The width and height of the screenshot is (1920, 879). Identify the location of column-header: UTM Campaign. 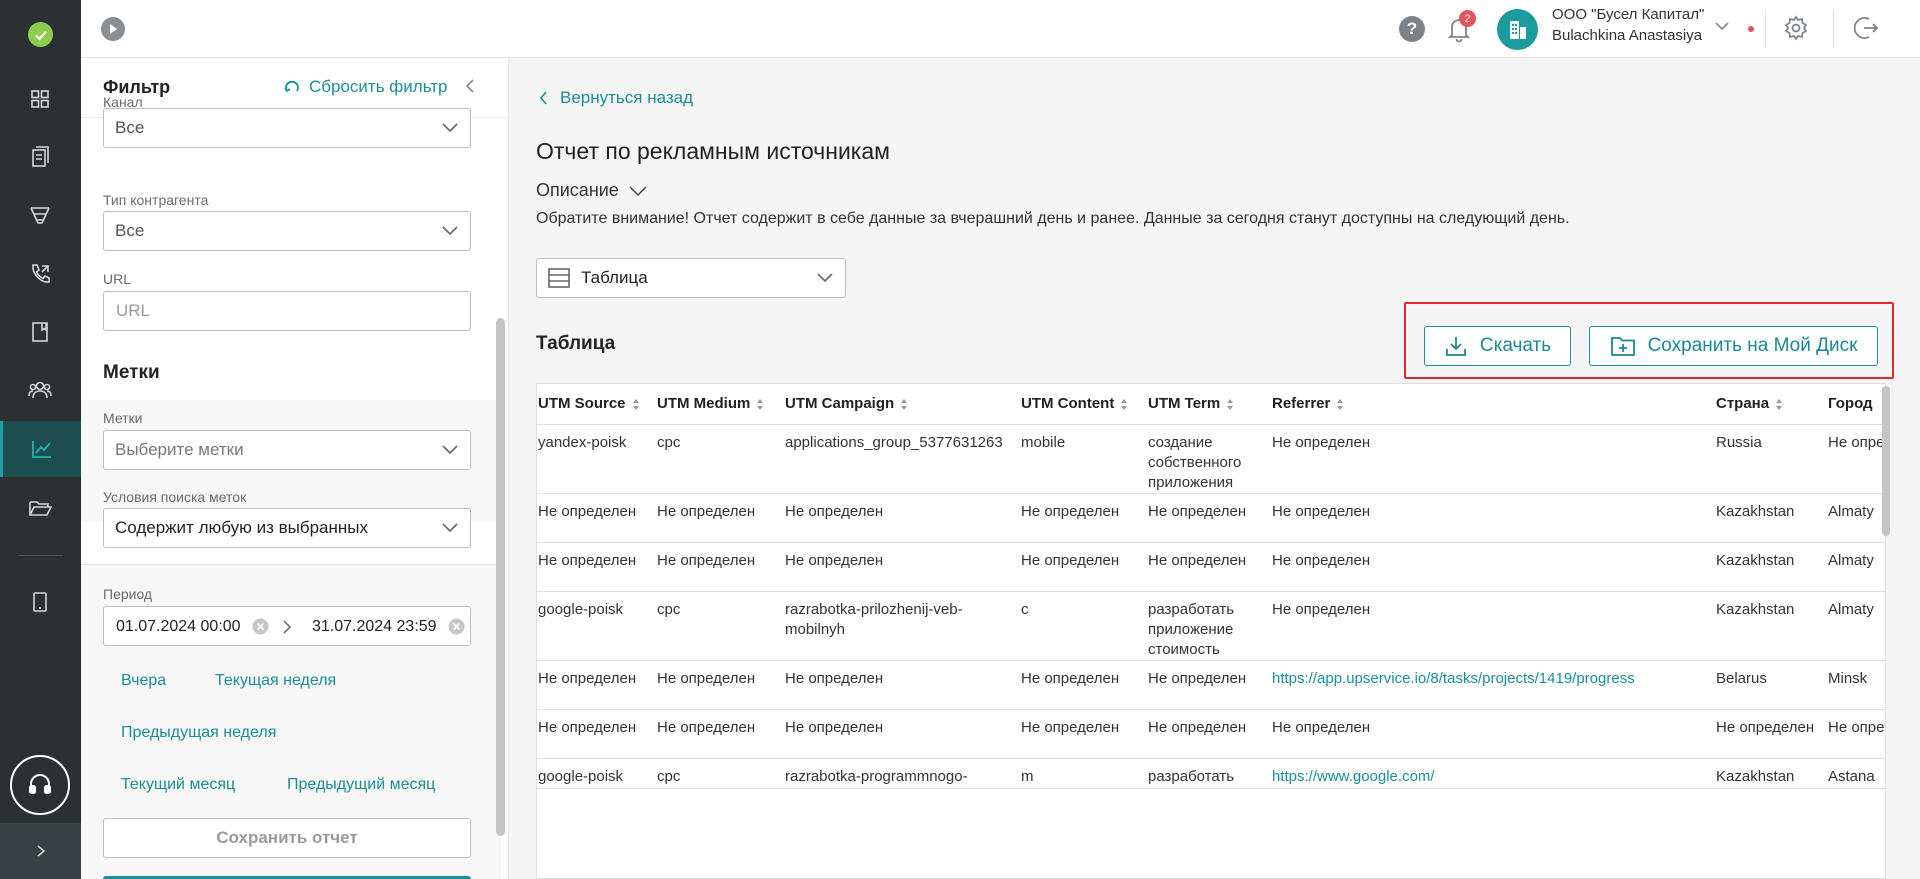
(902, 404).